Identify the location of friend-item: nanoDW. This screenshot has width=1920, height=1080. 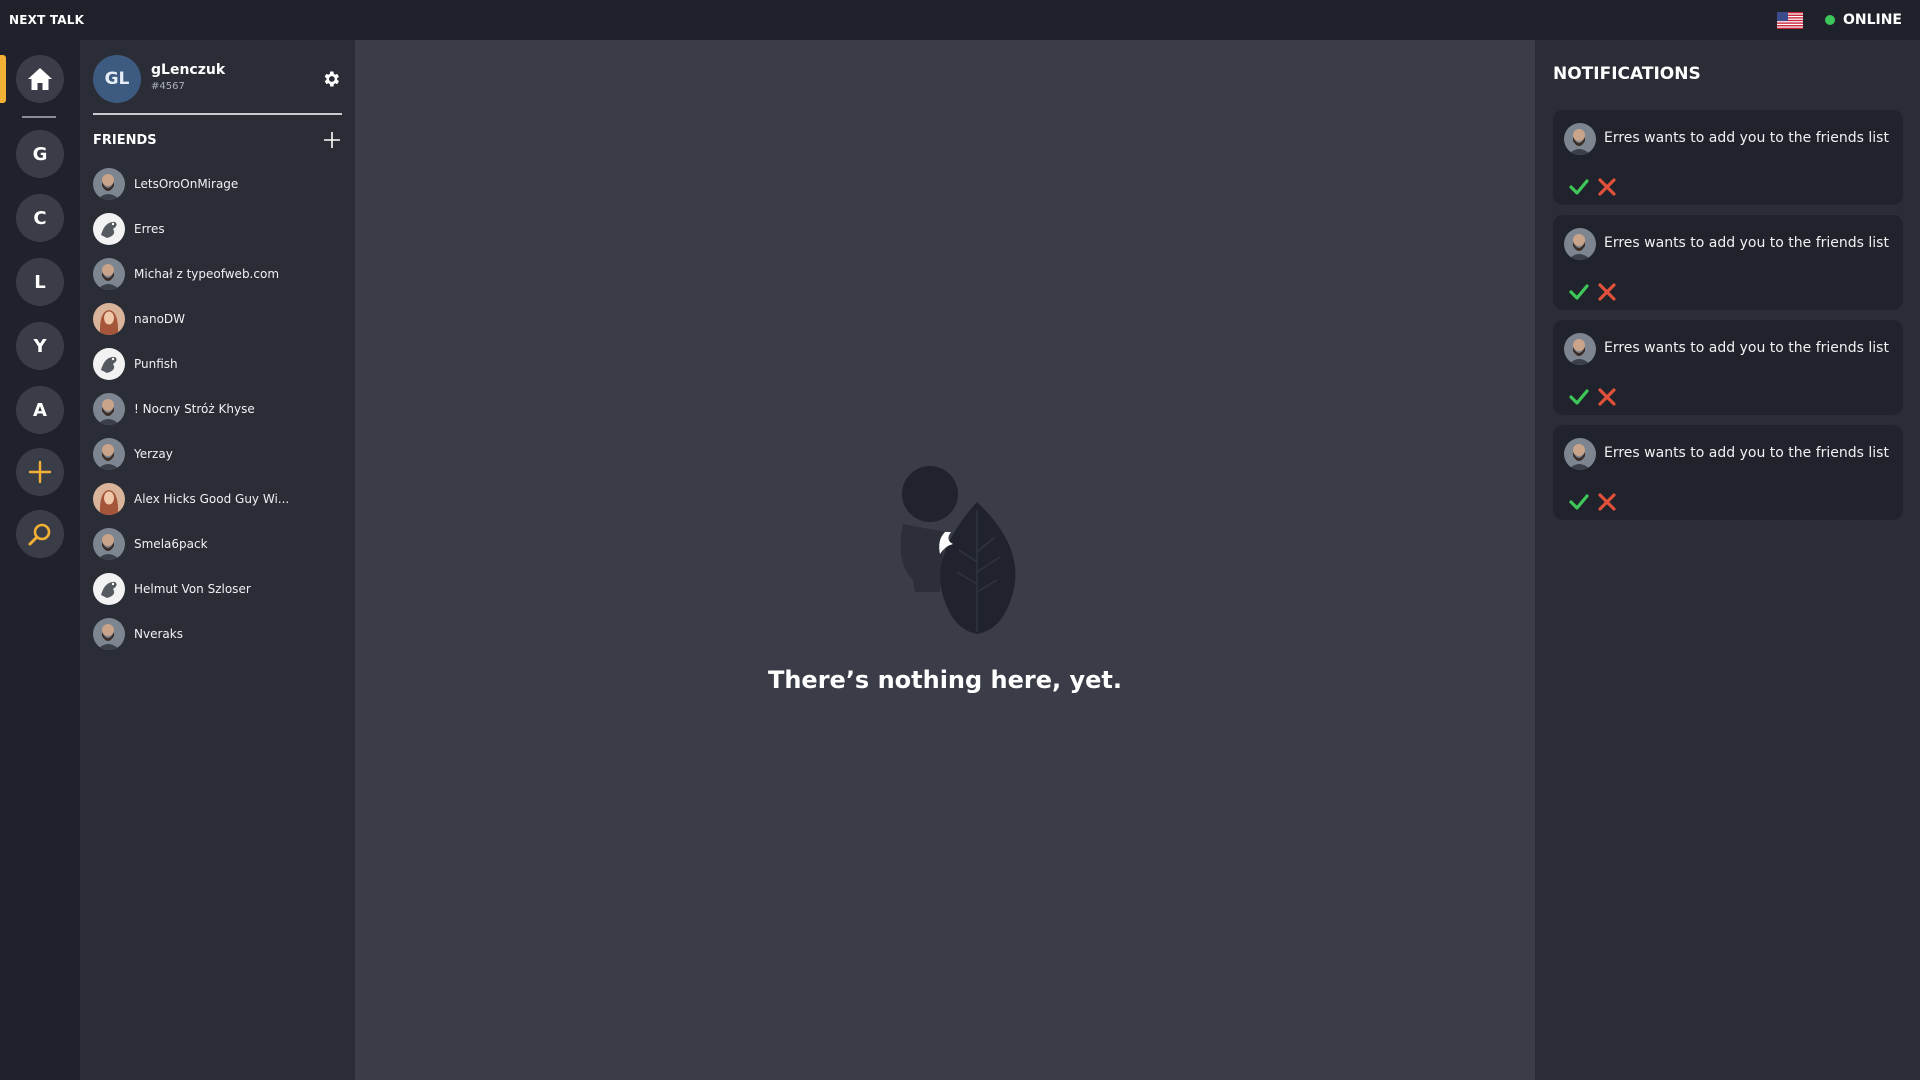
(217, 318).